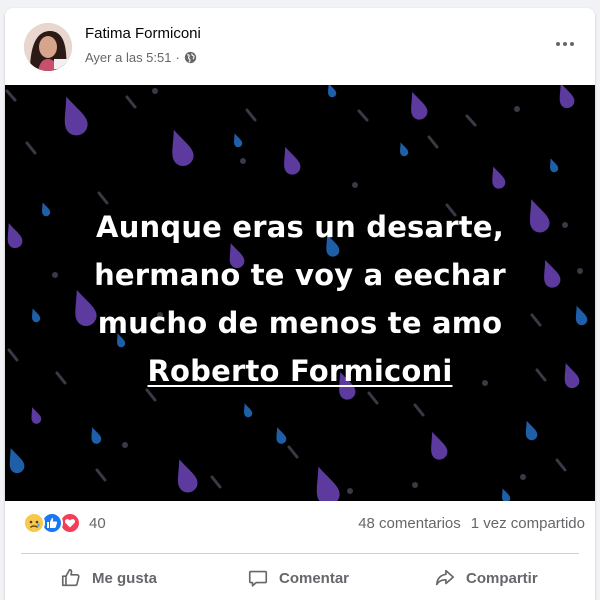 This screenshot has width=600, height=600. I want to click on post-timestamp: Ayer a las 5:51, so click(128, 57).